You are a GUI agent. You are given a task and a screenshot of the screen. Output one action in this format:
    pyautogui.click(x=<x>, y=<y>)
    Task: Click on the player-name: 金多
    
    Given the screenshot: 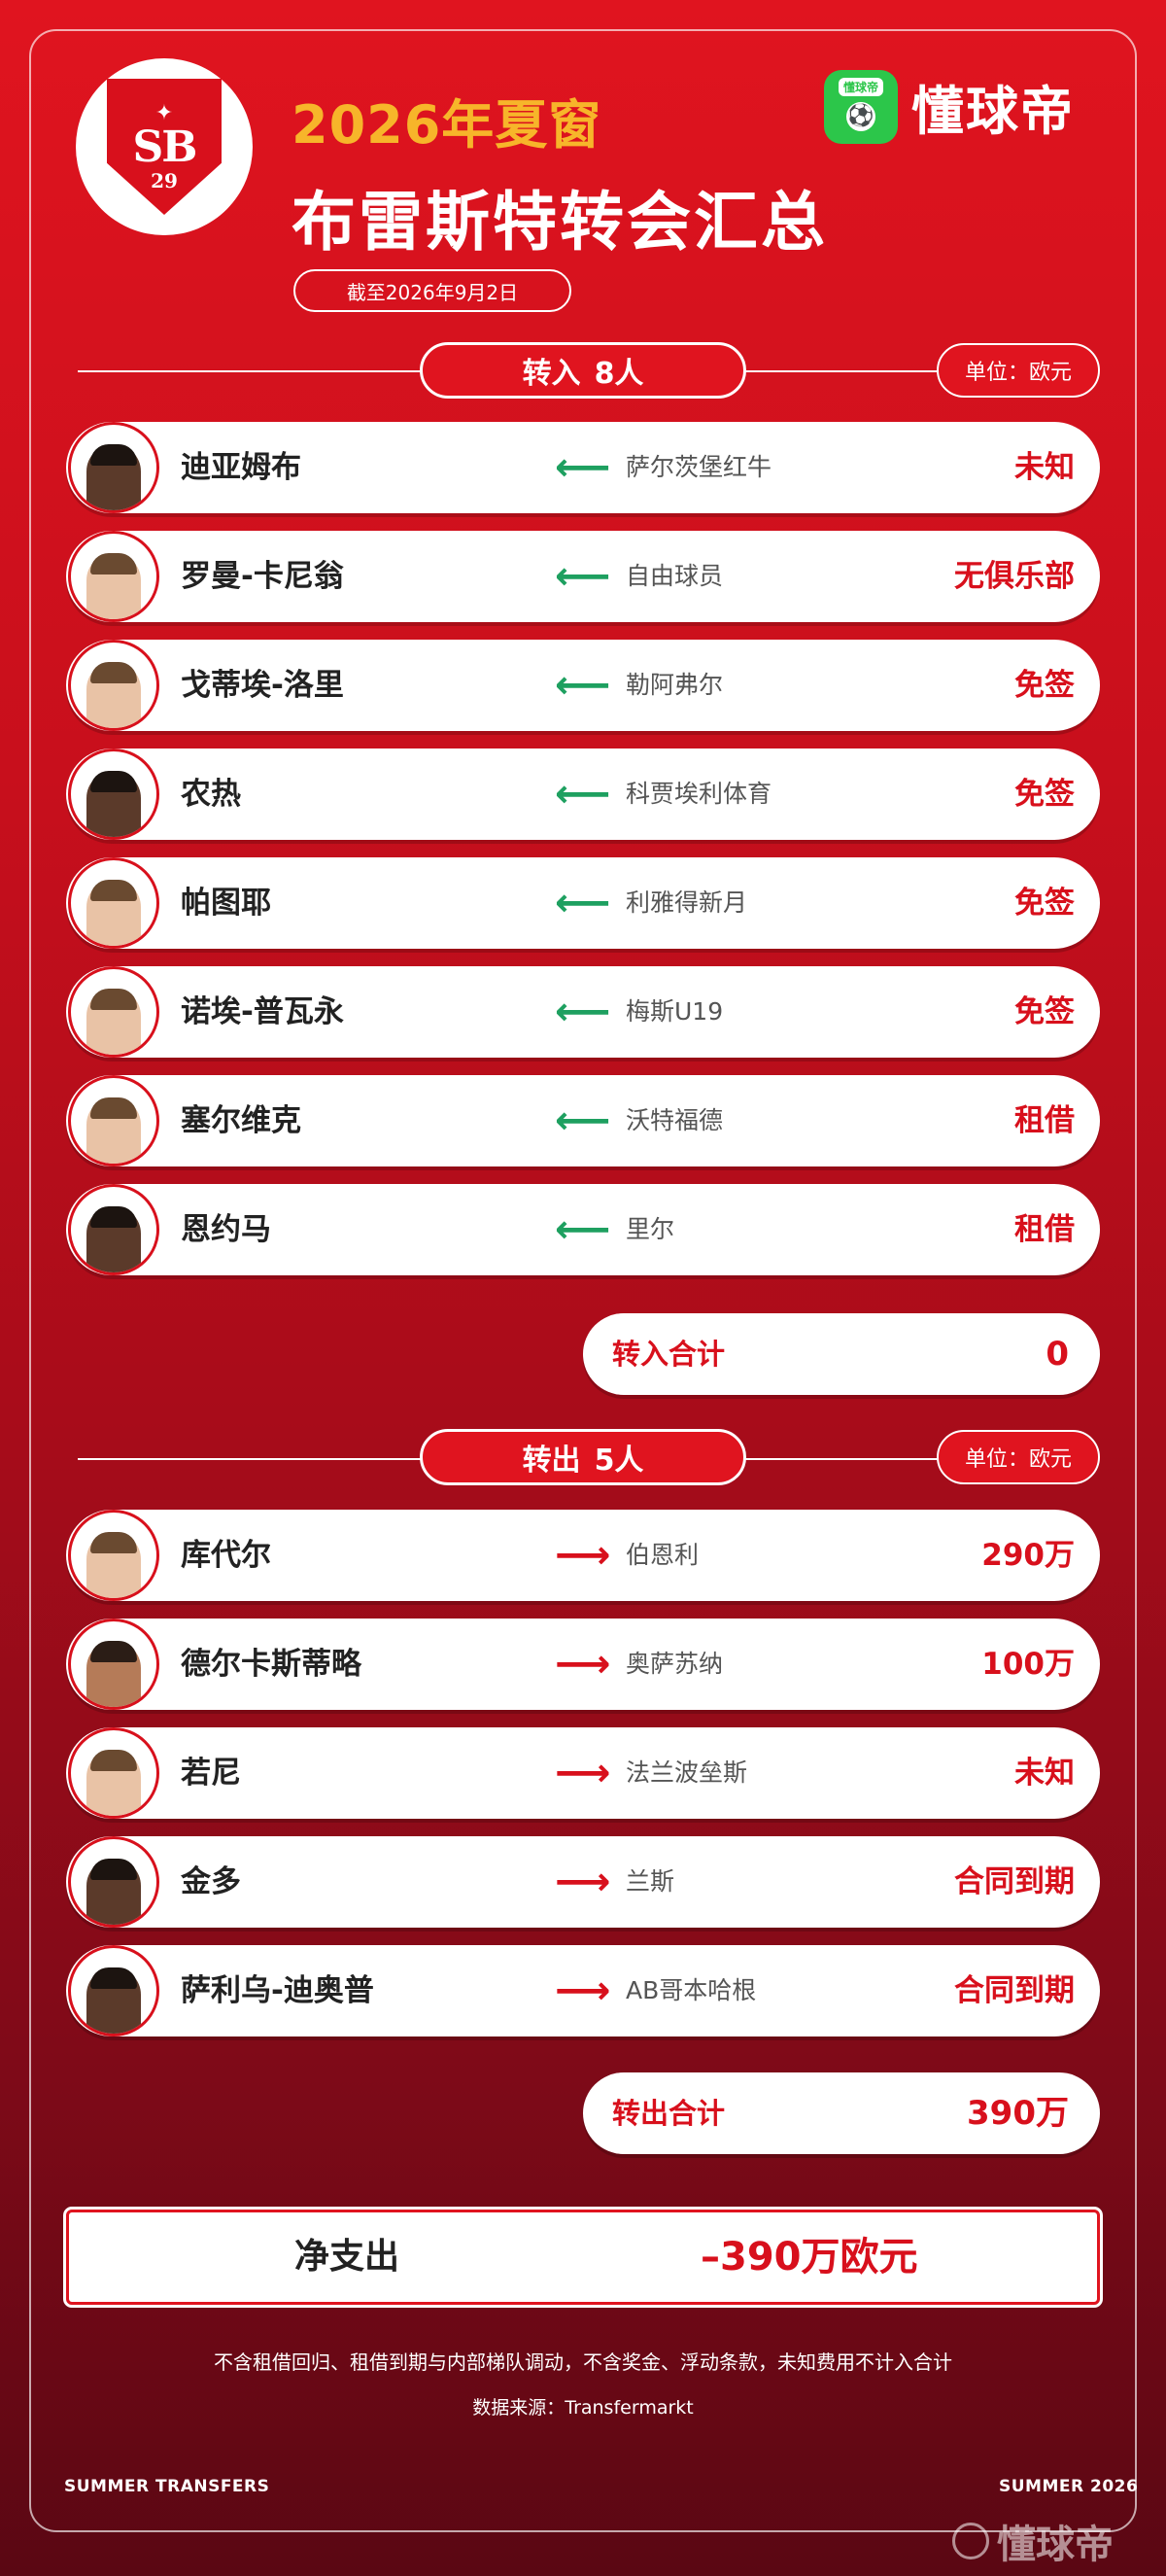 What is the action you would take?
    pyautogui.click(x=211, y=1881)
    